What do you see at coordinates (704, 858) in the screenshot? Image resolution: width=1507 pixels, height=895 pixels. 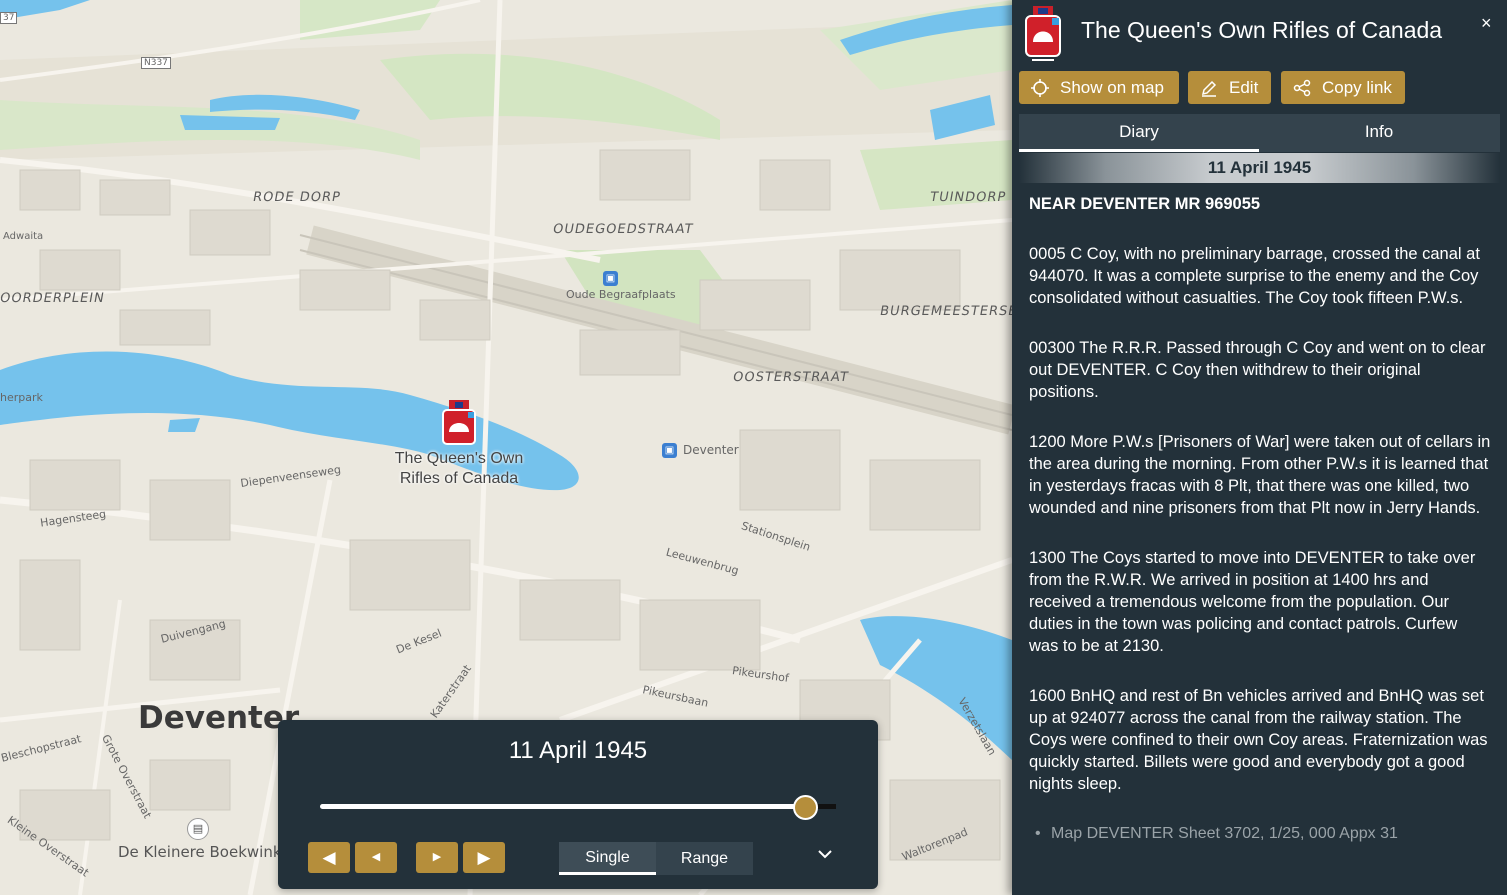 I see `mode-range-button: Range` at bounding box center [704, 858].